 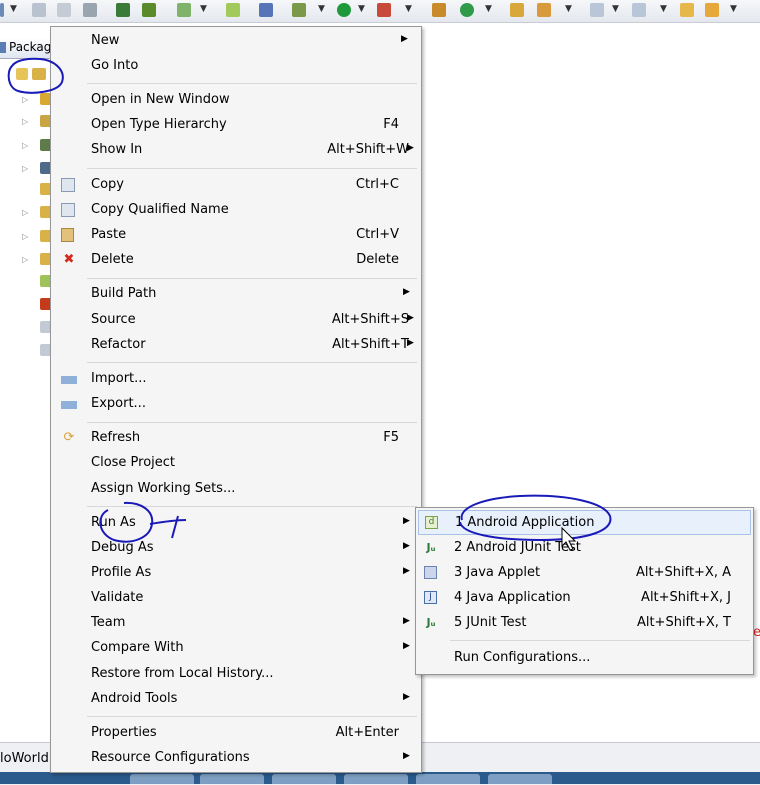 What do you see at coordinates (299, 10) in the screenshot?
I see `debug-icon` at bounding box center [299, 10].